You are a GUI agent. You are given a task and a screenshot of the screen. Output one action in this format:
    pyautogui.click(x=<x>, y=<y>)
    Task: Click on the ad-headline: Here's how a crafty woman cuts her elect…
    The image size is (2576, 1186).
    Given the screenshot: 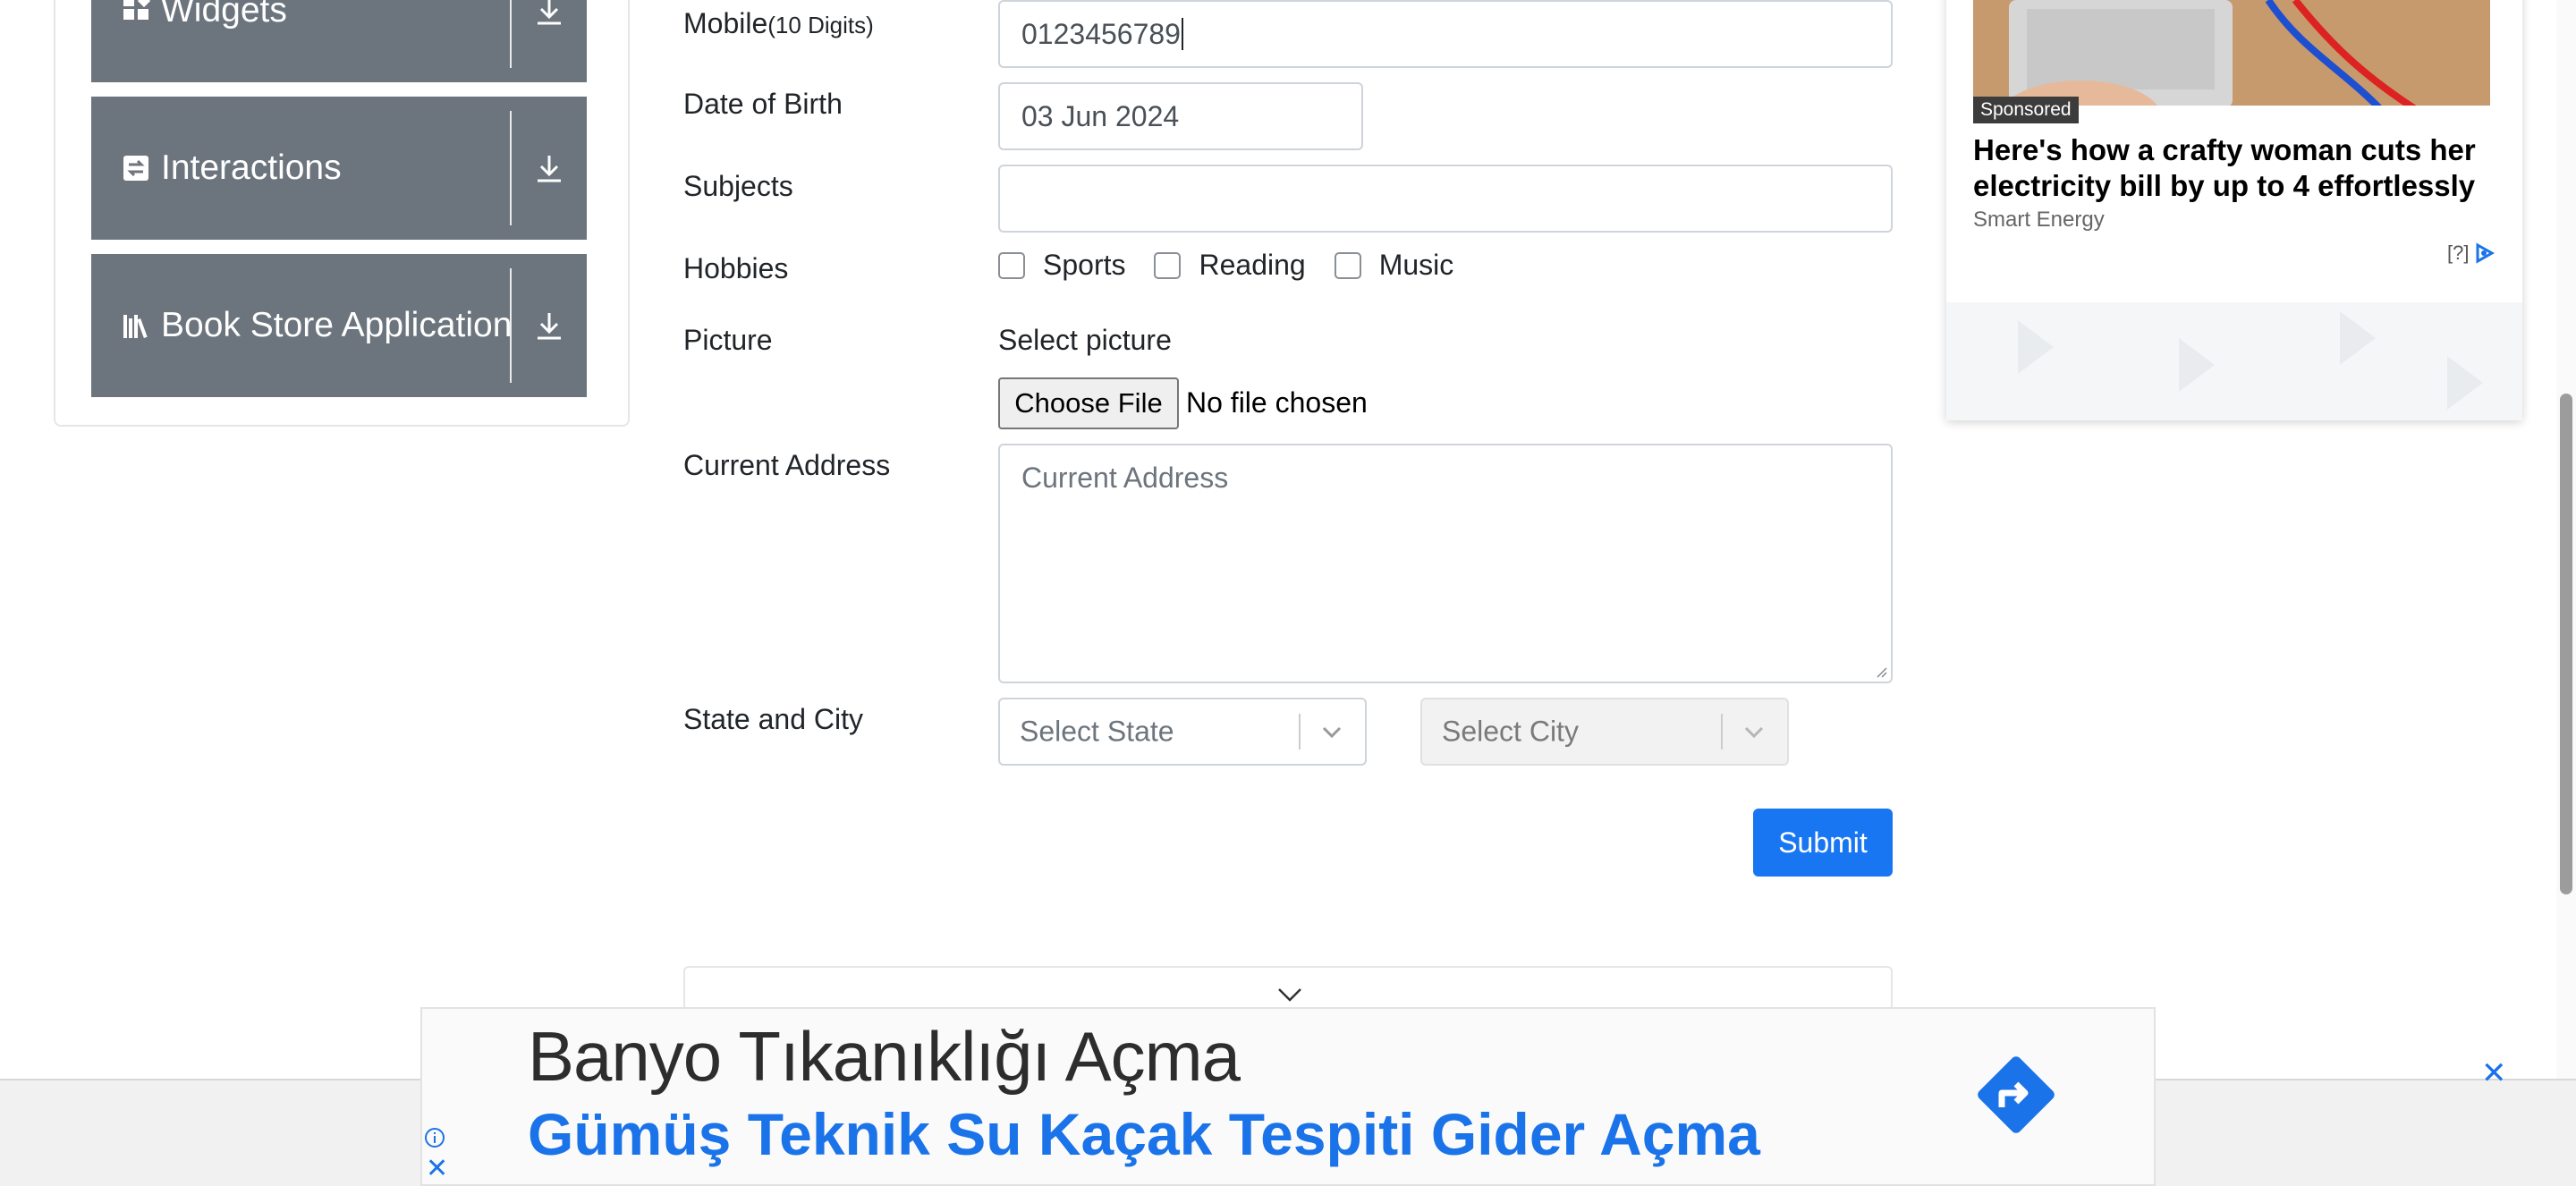 What is the action you would take?
    pyautogui.click(x=2241, y=168)
    